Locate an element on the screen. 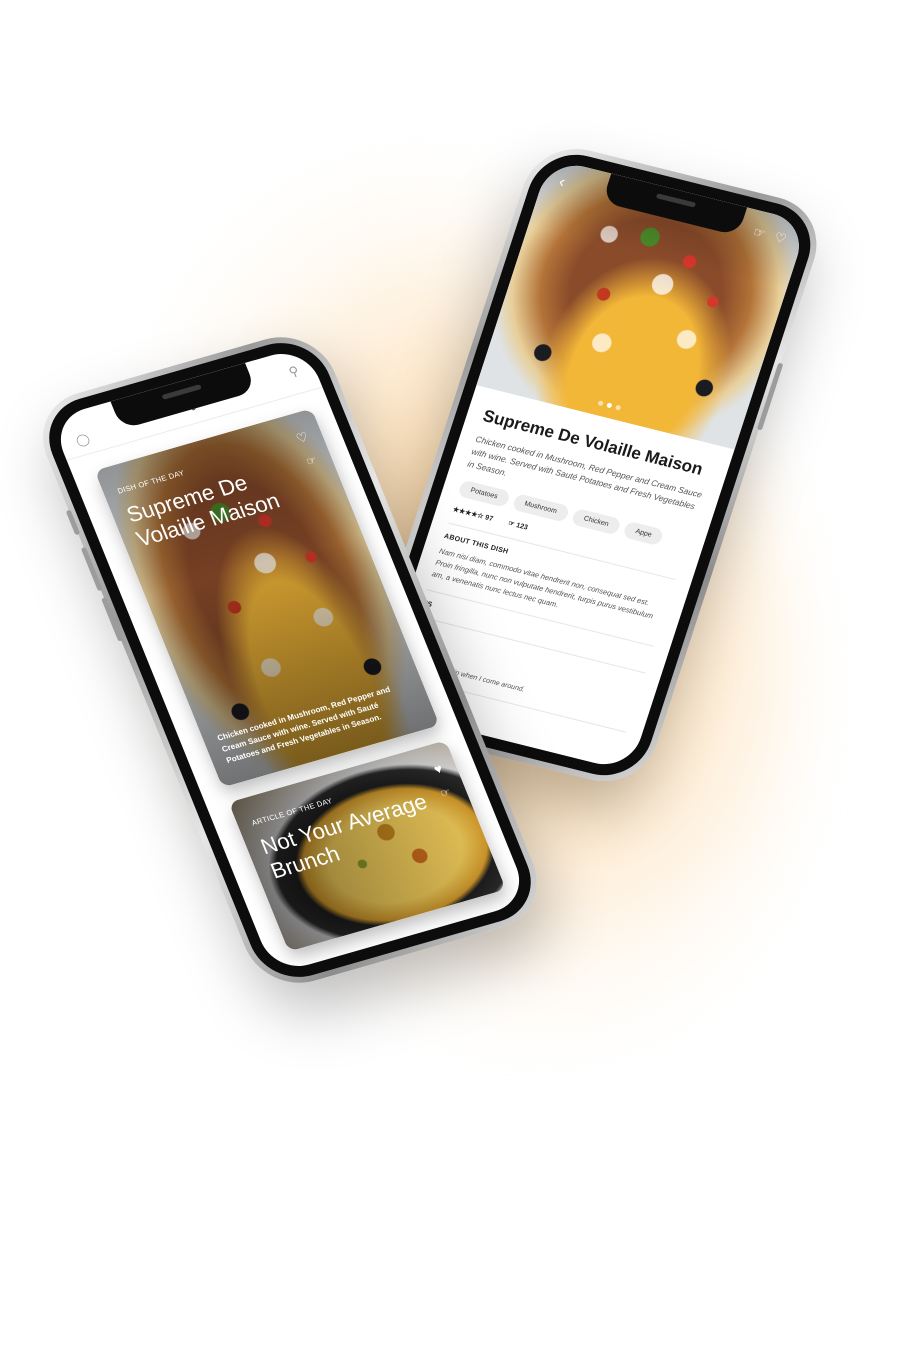  tag-mushroom: Mushroom is located at coordinates (540, 508).